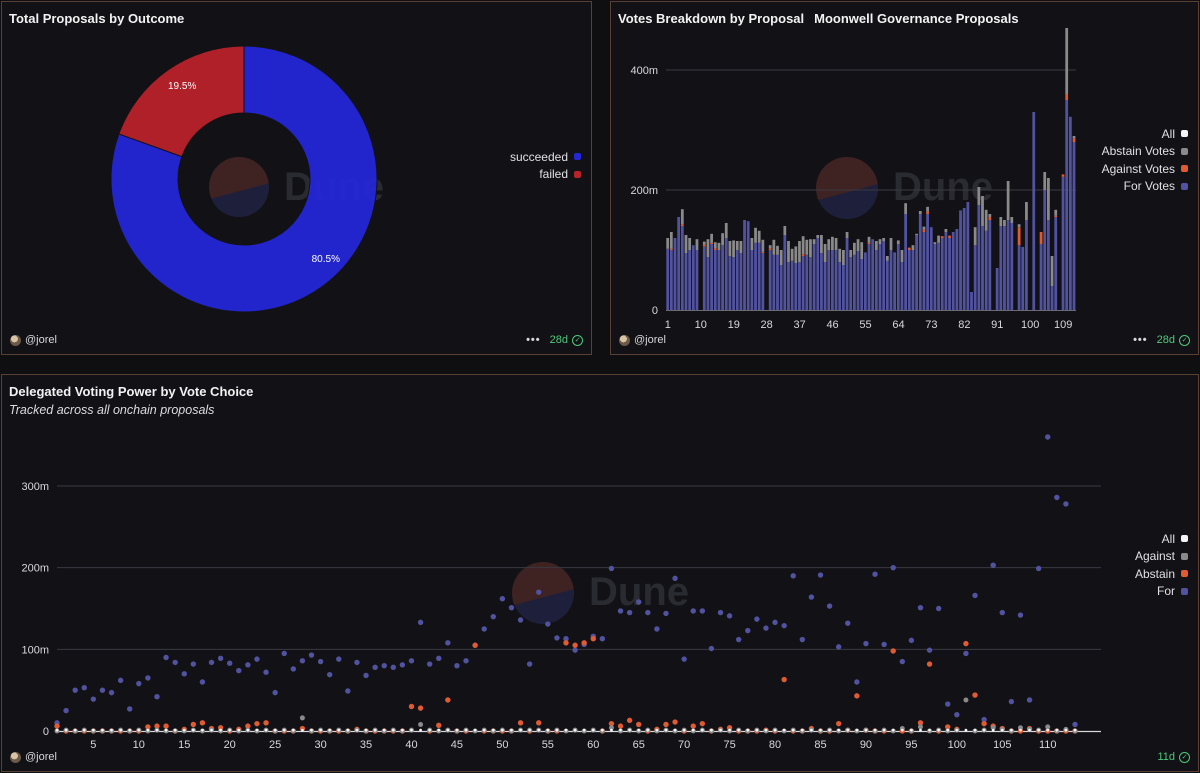 The image size is (1200, 773). Describe the element at coordinates (1145, 134) in the screenshot. I see `legend-item-all: All` at that location.